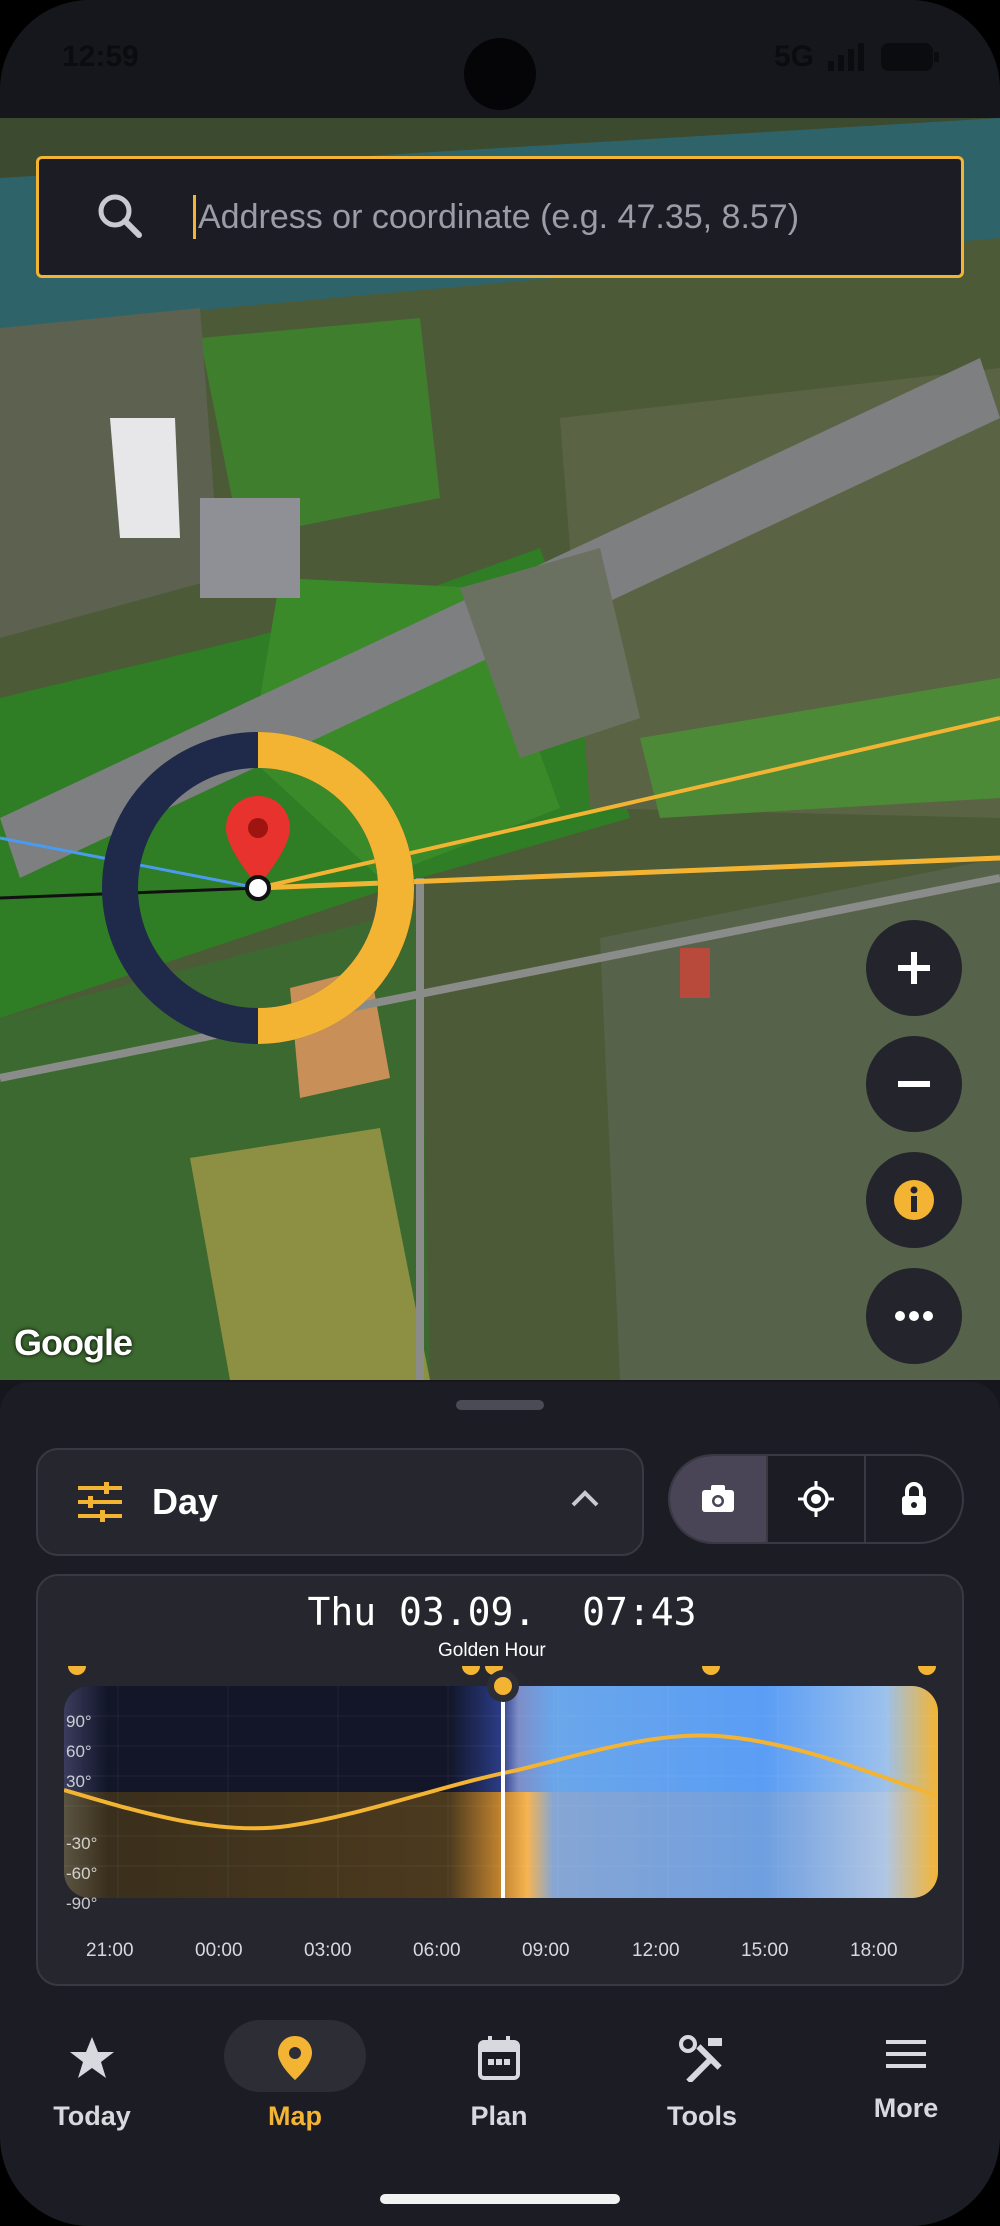  Describe the element at coordinates (499, 2083) in the screenshot. I see `nav-item-plan: Plan` at that location.